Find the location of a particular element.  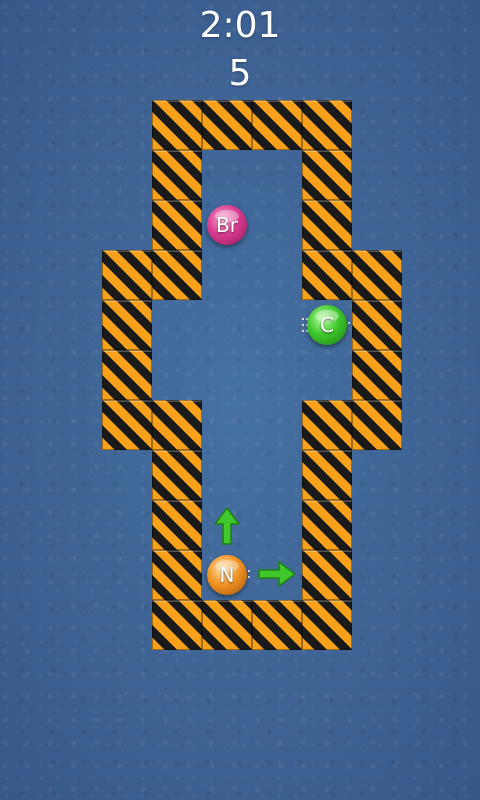

arrow-up-icon is located at coordinates (227, 526).